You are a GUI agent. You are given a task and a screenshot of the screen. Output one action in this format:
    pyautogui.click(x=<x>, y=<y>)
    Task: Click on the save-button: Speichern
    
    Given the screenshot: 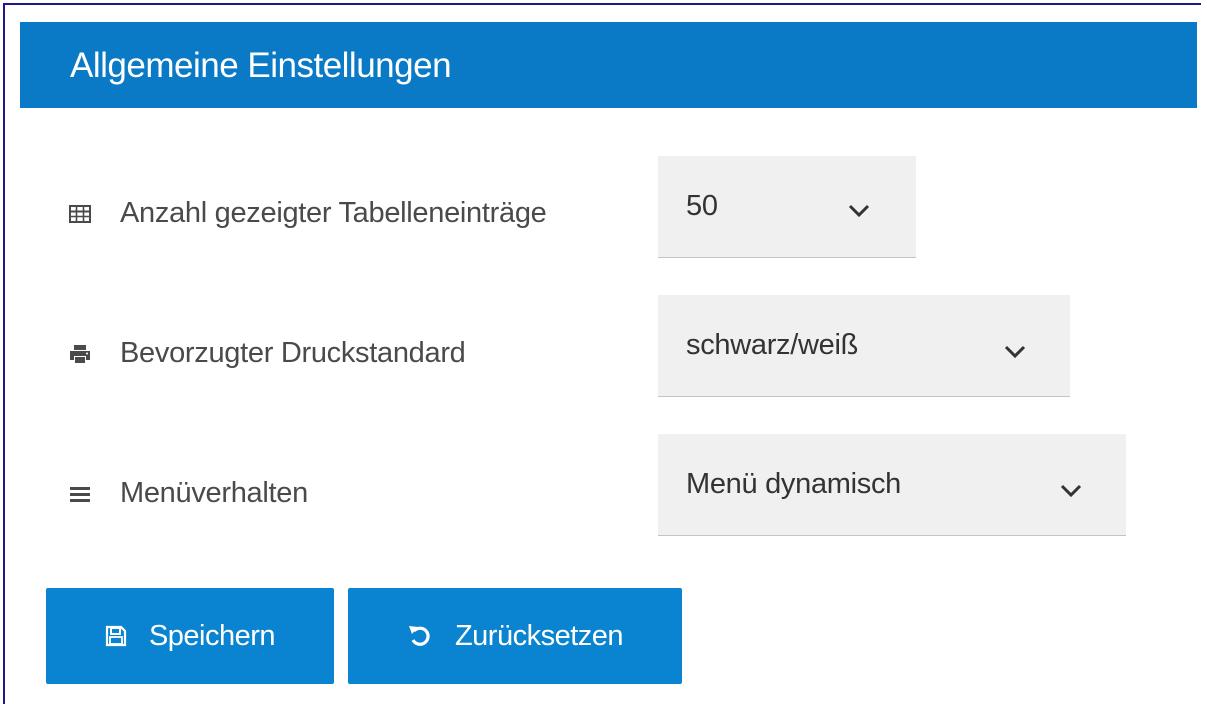 What is the action you would take?
    pyautogui.click(x=190, y=636)
    